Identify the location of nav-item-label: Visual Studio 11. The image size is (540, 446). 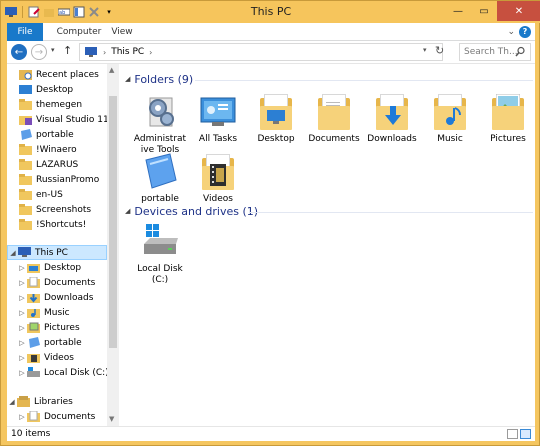
(72, 119).